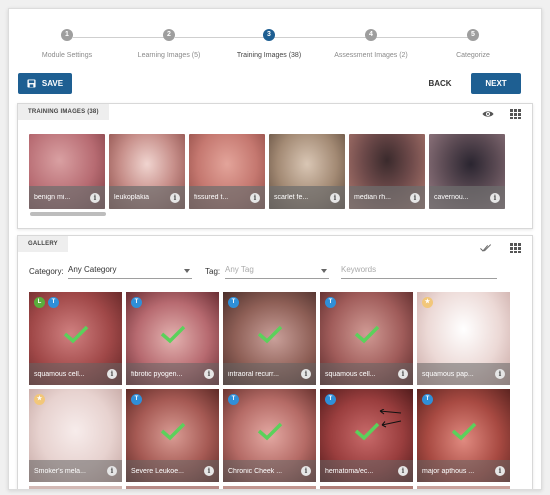  Describe the element at coordinates (467, 197) in the screenshot. I see `thumbnail-caption: cavernou... i` at that location.